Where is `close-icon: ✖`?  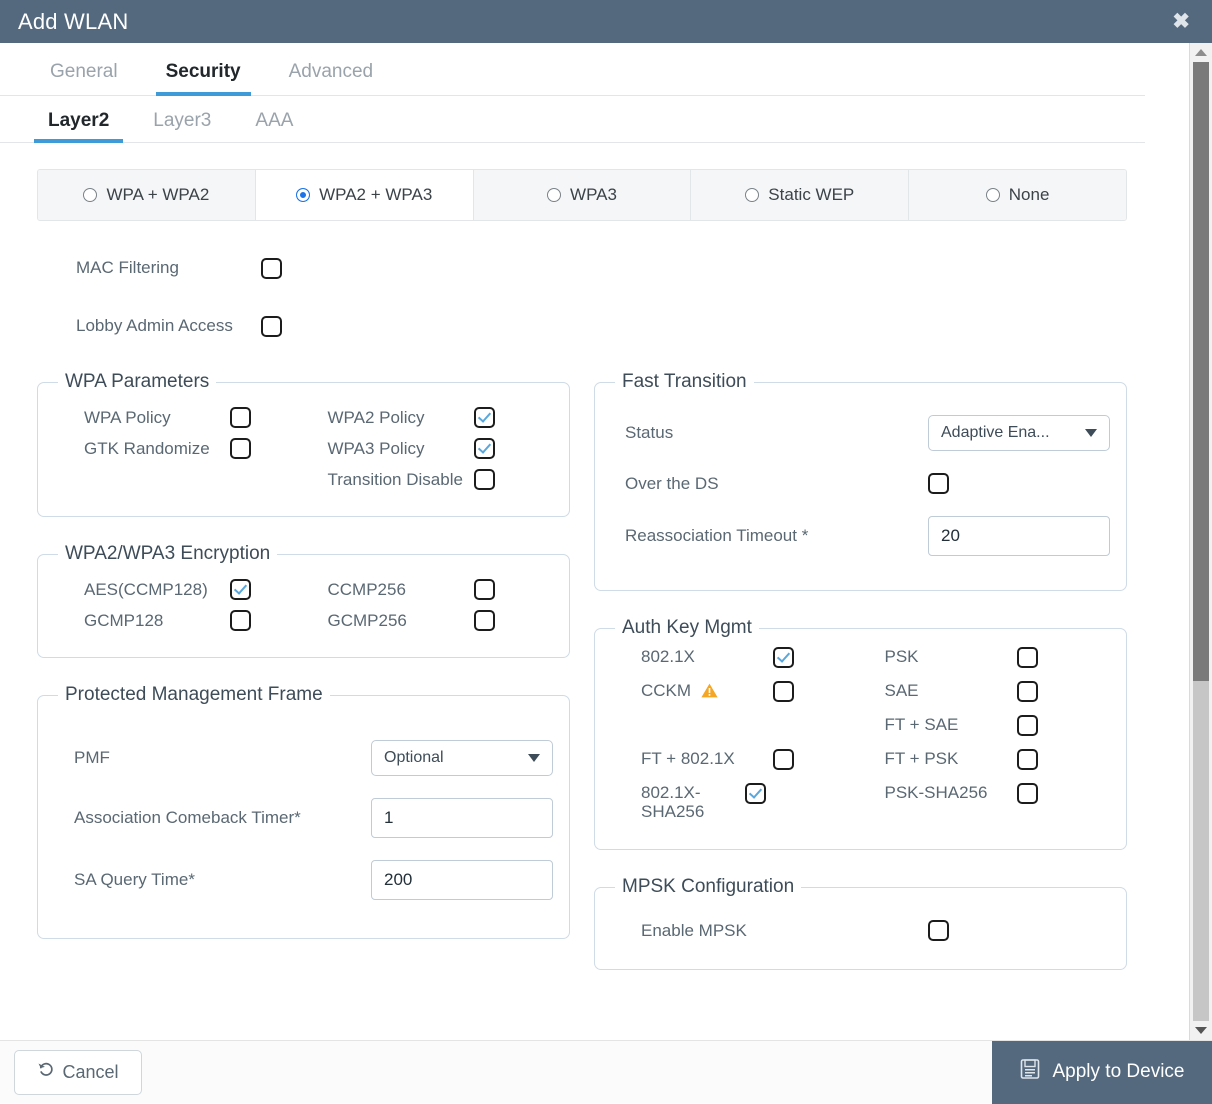
close-icon: ✖ is located at coordinates (1181, 21).